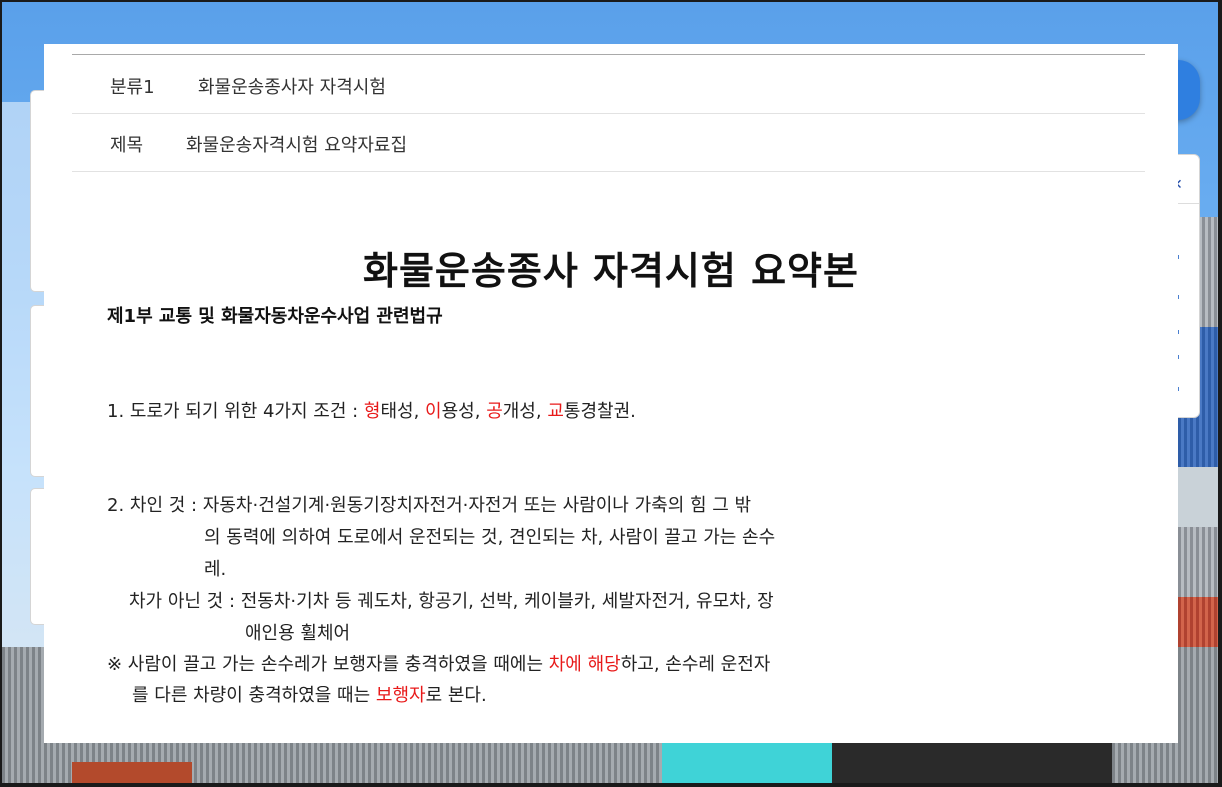 This screenshot has width=1222, height=787. What do you see at coordinates (292, 87) in the screenshot?
I see `category-value: 화물운송종사자 자격시험` at bounding box center [292, 87].